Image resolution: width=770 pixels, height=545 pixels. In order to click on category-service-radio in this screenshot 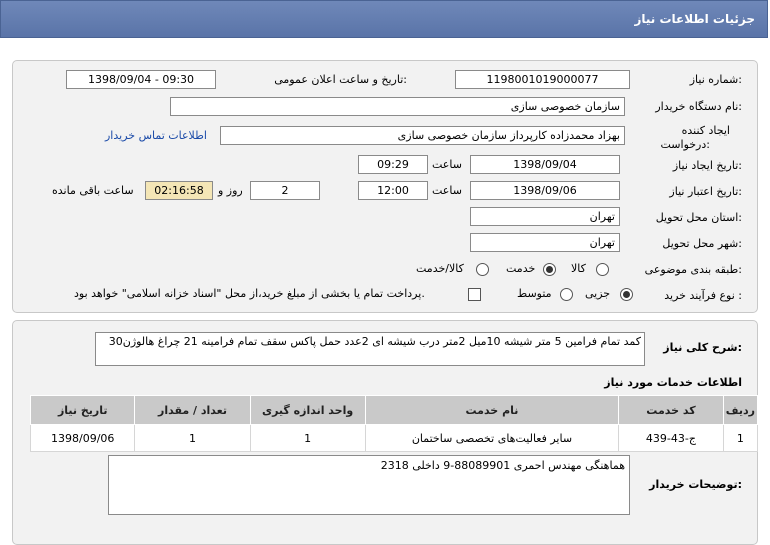, I will do `click(549, 269)`.